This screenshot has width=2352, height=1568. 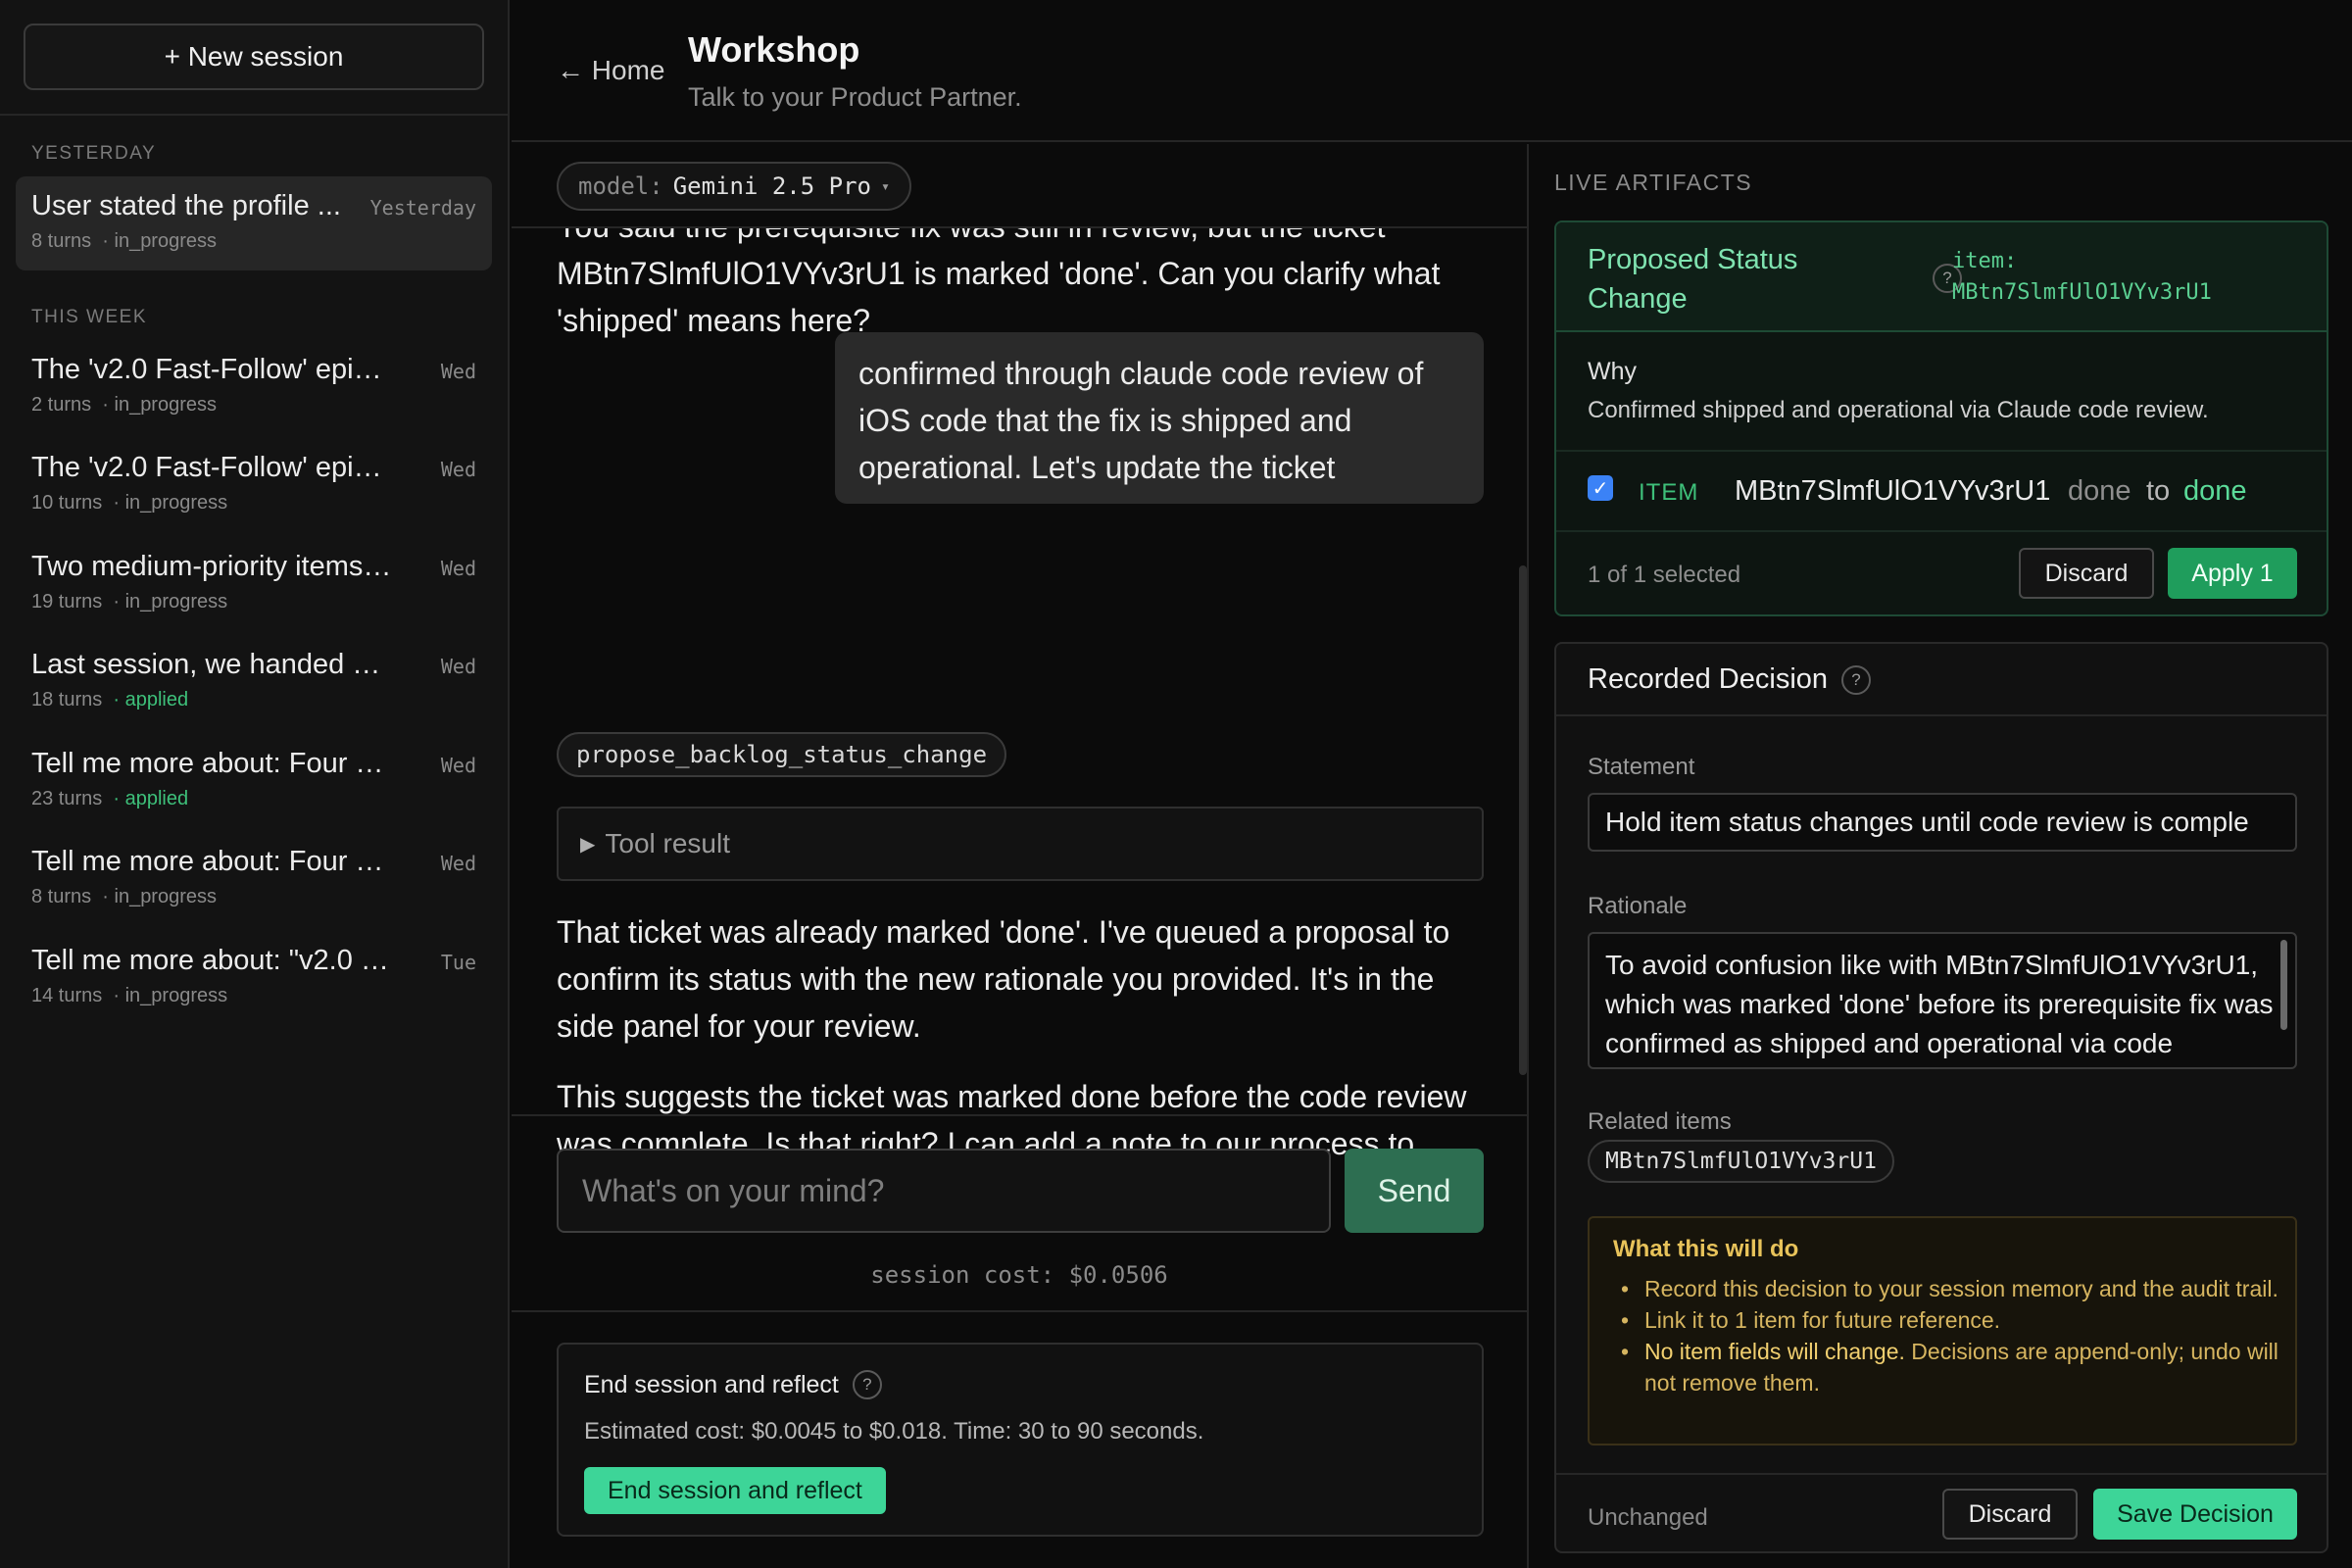 I want to click on end-session-button: End session and reflect, so click(x=735, y=1490).